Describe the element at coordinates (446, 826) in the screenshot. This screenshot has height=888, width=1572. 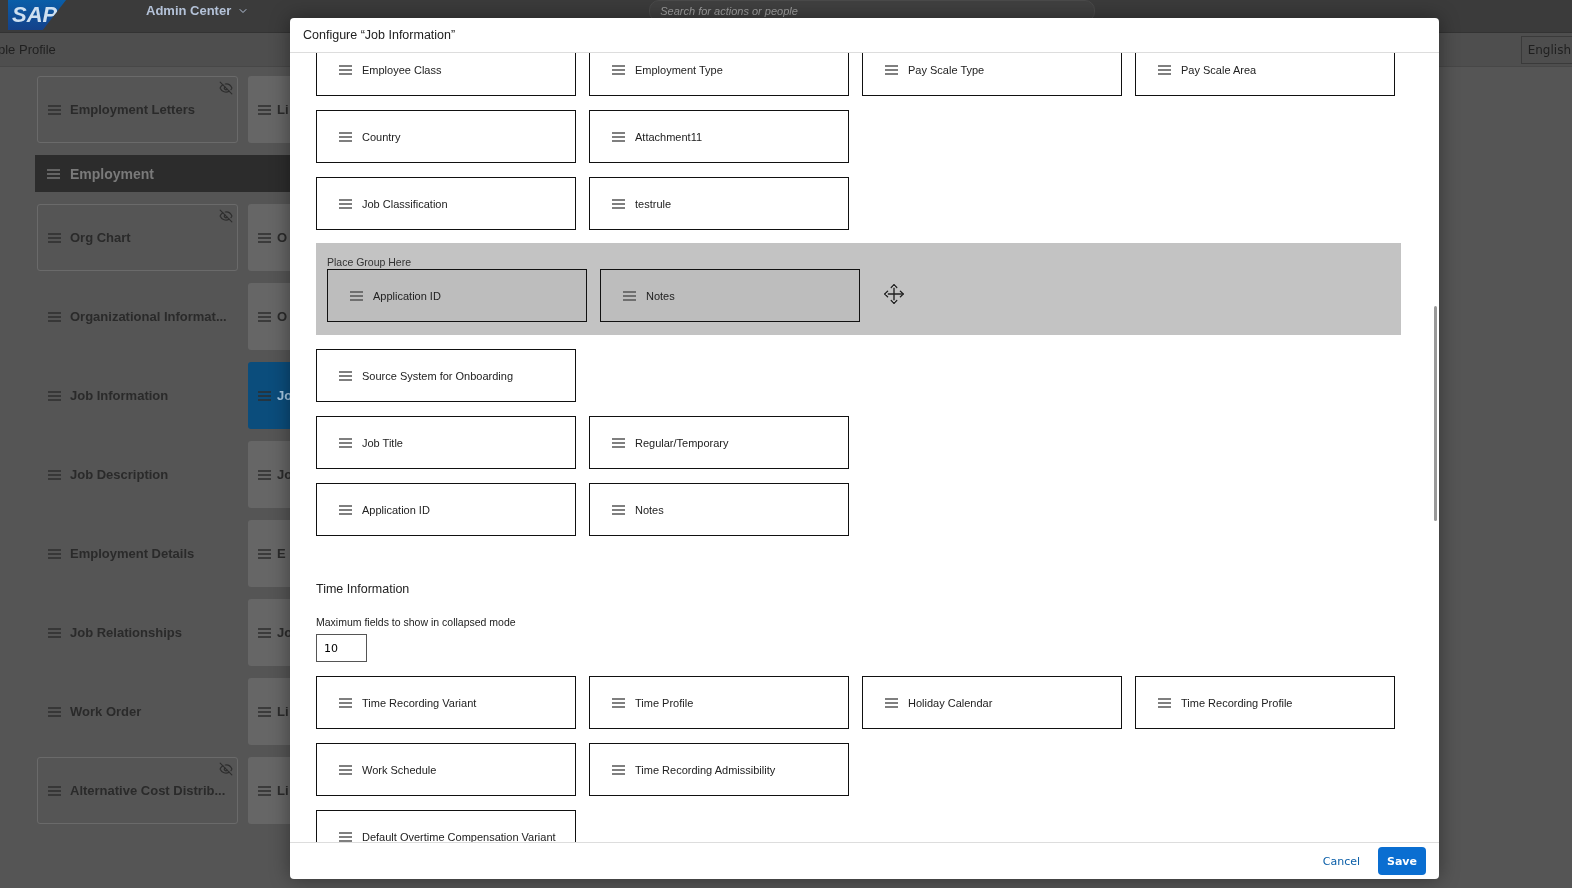
I see `field-card: Default Overtime Compensation Variant` at that location.